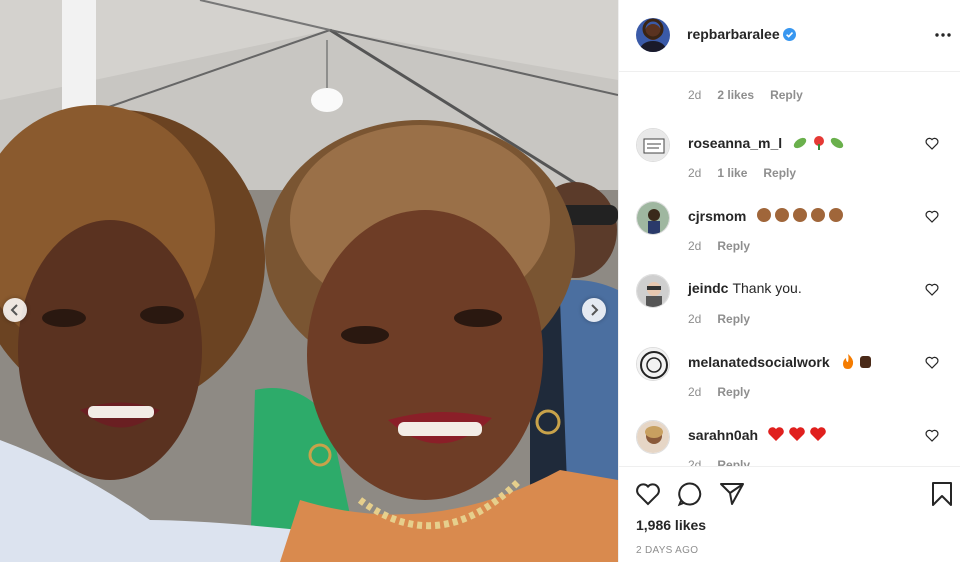  I want to click on comment-text: sarahn0ah, so click(757, 434).